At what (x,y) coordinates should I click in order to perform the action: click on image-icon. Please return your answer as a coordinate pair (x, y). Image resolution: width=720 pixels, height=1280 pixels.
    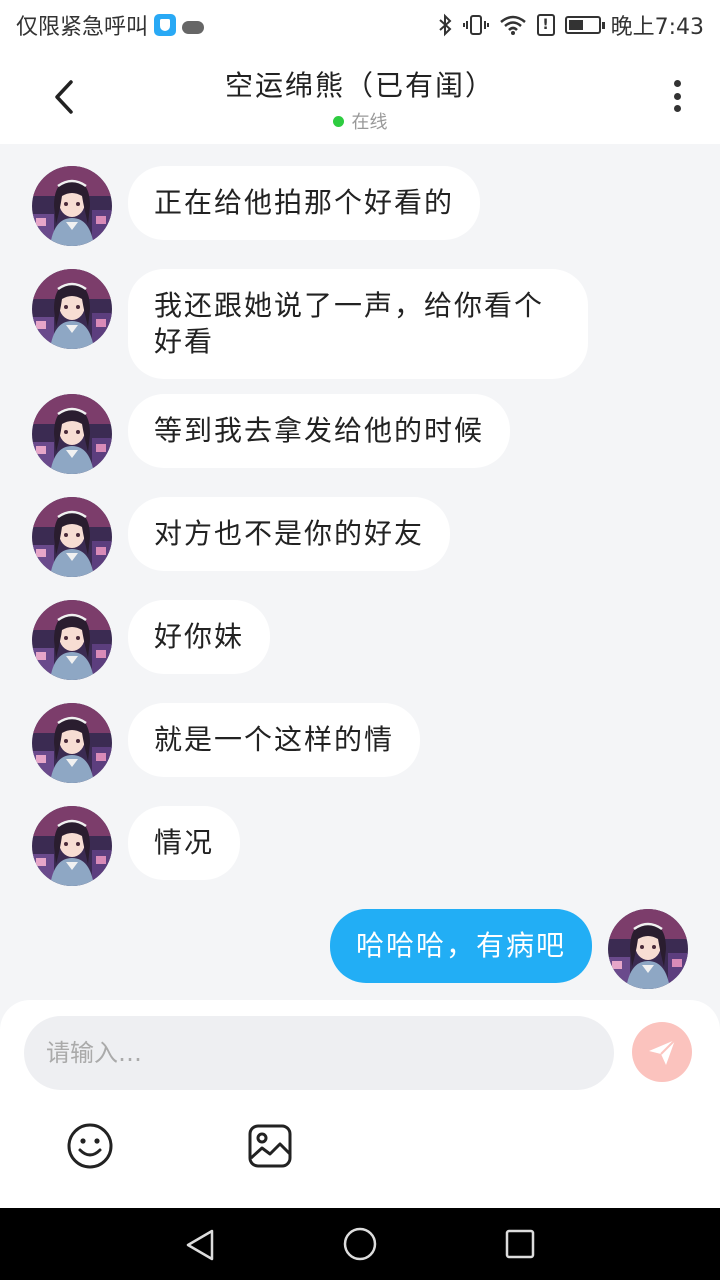
    Looking at the image, I should click on (270, 1146).